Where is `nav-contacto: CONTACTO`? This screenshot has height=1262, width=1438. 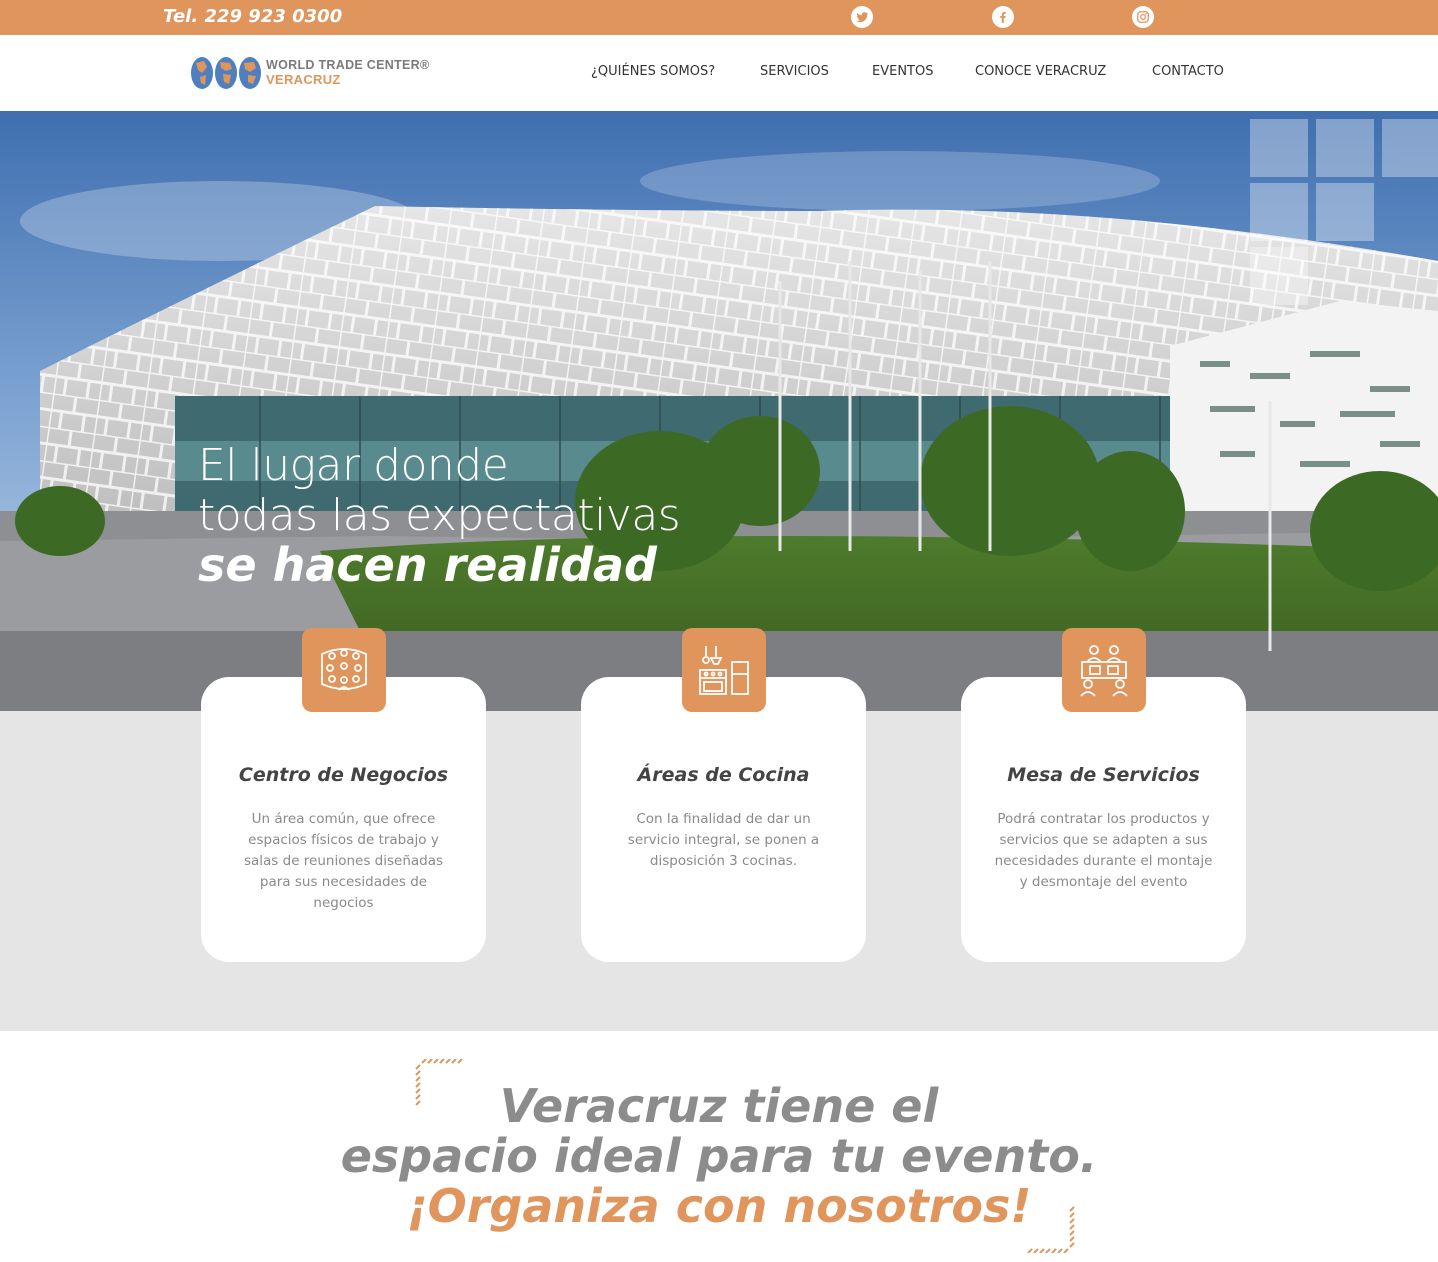 nav-contacto: CONTACTO is located at coordinates (1188, 71).